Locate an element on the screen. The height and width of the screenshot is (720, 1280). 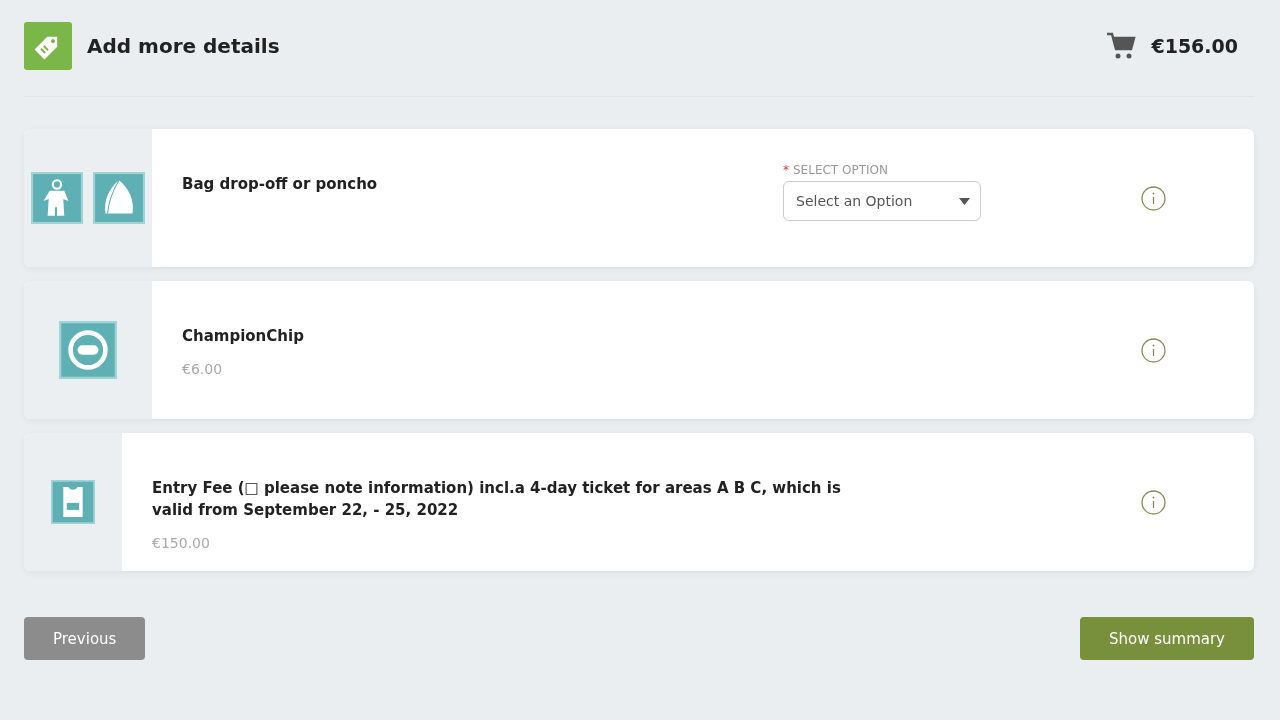
option-select: Select an Option is located at coordinates (882, 201).